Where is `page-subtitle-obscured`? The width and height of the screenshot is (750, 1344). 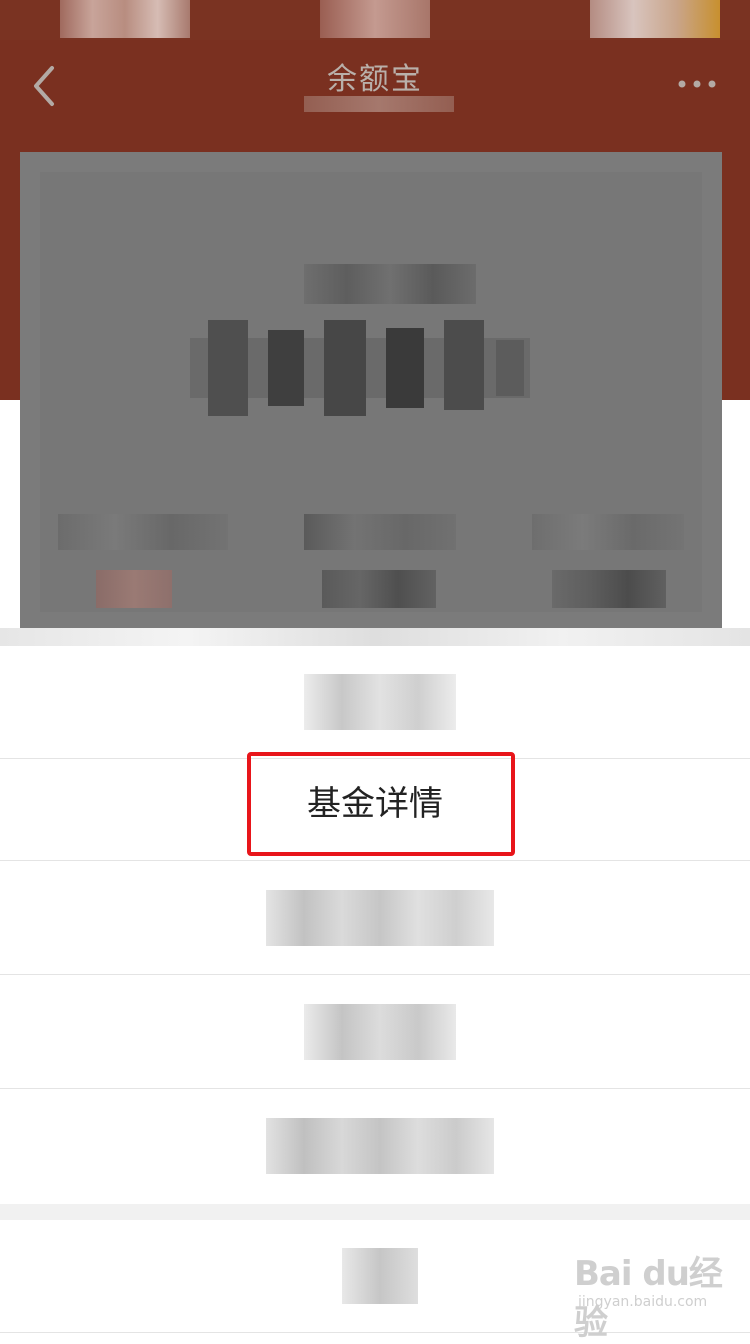
page-subtitle-obscured is located at coordinates (379, 104).